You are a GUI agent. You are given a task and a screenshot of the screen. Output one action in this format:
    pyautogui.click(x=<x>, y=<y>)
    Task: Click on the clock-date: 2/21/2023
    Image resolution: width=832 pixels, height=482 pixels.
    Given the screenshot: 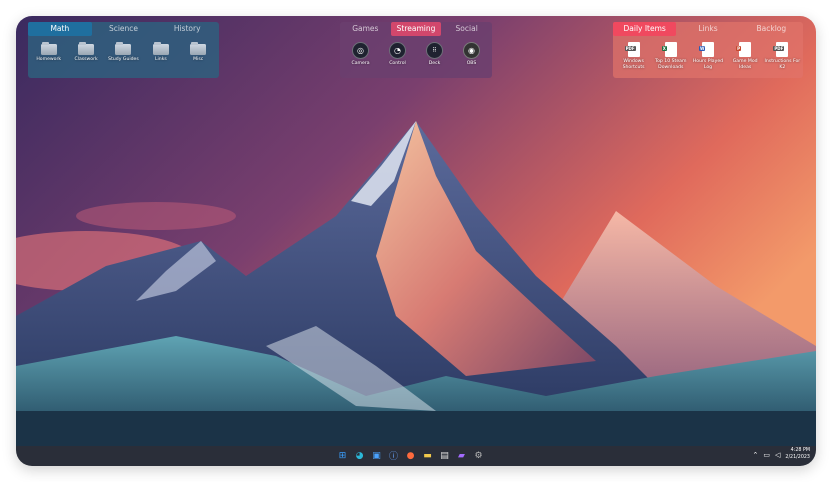 What is the action you would take?
    pyautogui.click(x=797, y=457)
    